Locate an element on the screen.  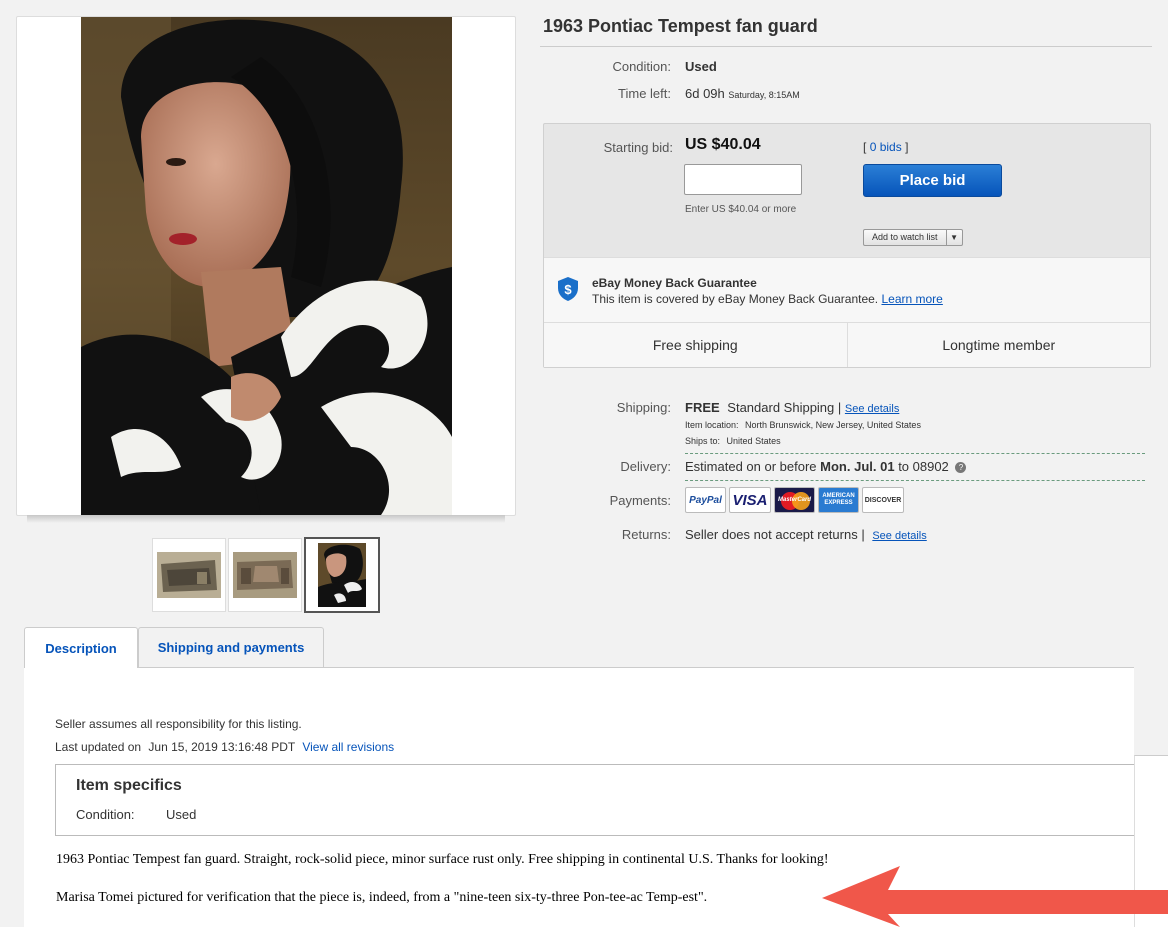
shipping-line: FREE Standard Shipping | See details is located at coordinates (792, 407).